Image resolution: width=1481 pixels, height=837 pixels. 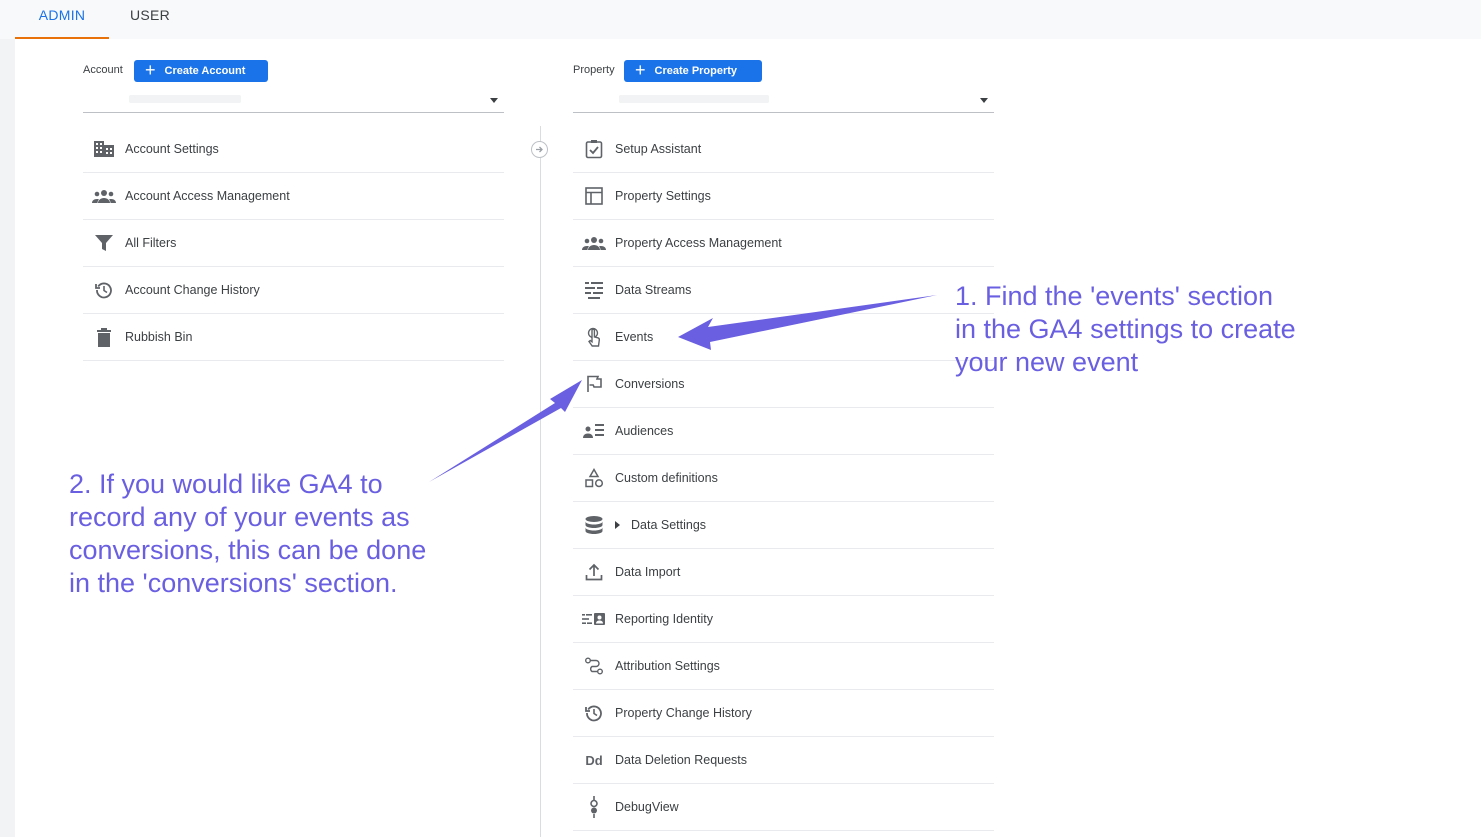 What do you see at coordinates (233, 583) in the screenshot?
I see `annotation-conversions-line-4: in the 'conversions' section.` at bounding box center [233, 583].